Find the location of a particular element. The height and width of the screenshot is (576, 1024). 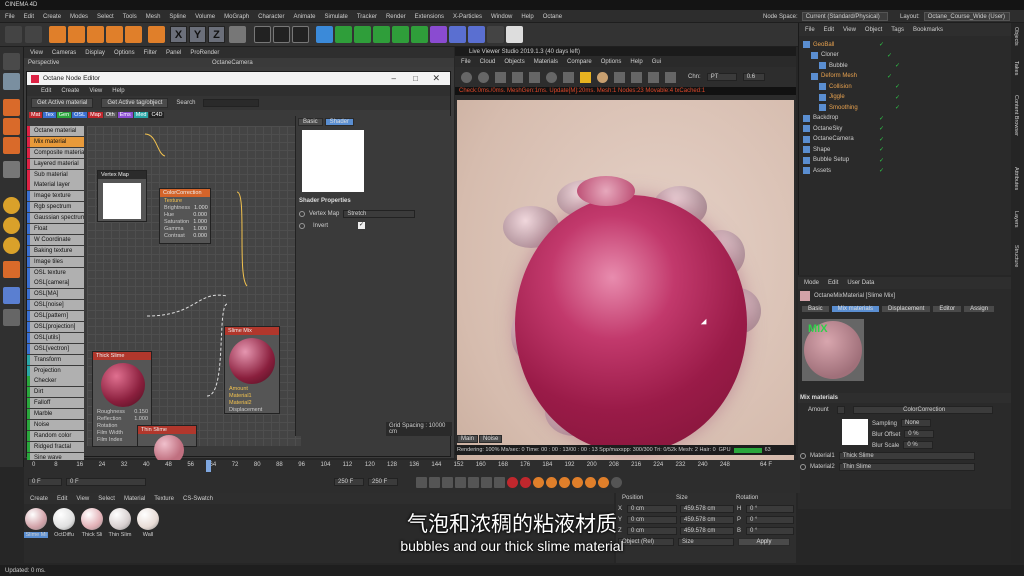

viewer-menu-compare: Compare is located at coordinates (579, 62).